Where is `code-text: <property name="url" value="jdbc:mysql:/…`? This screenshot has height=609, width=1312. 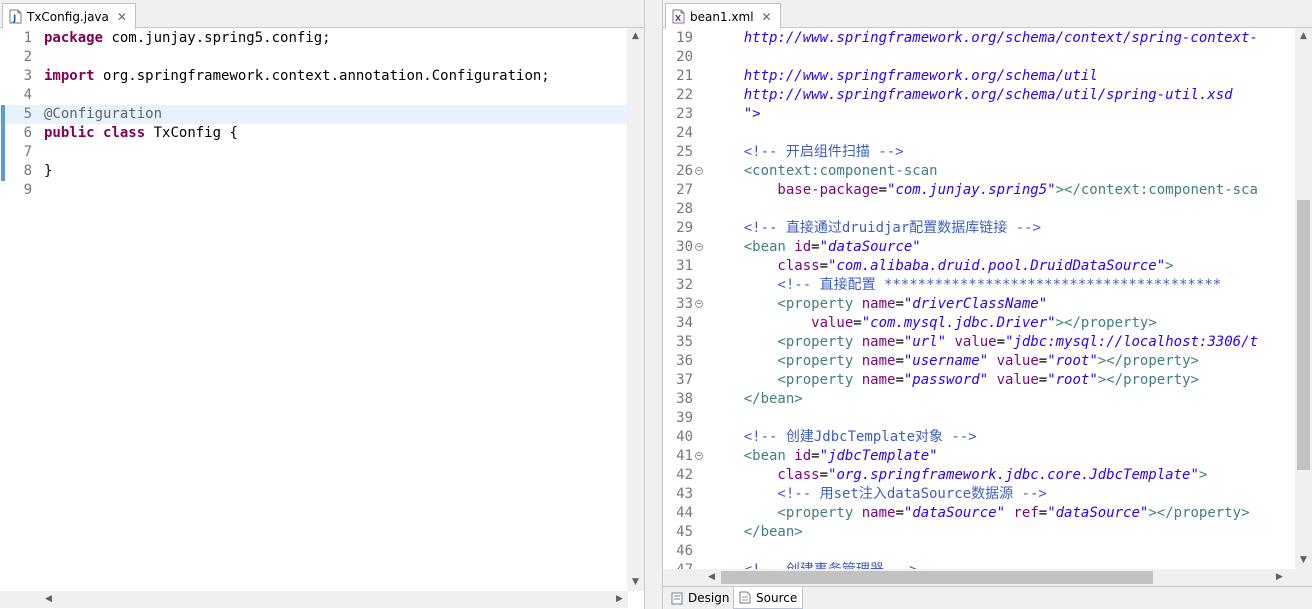
code-text: <property name="url" value="jdbc:mysql:/… is located at coordinates (984, 342).